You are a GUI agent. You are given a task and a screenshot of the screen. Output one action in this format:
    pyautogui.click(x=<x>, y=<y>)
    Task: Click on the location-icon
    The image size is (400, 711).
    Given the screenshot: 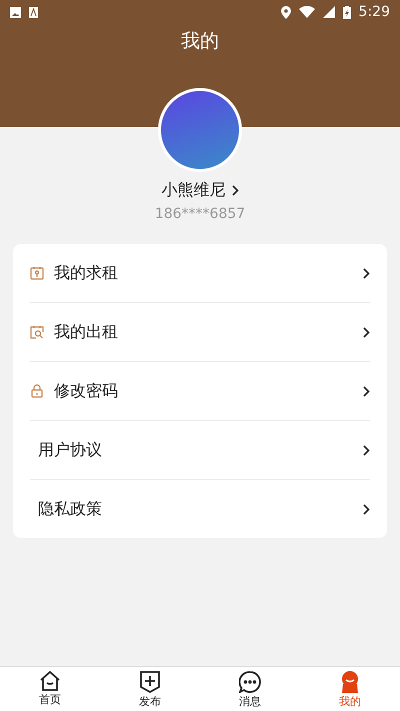 What is the action you would take?
    pyautogui.click(x=285, y=12)
    